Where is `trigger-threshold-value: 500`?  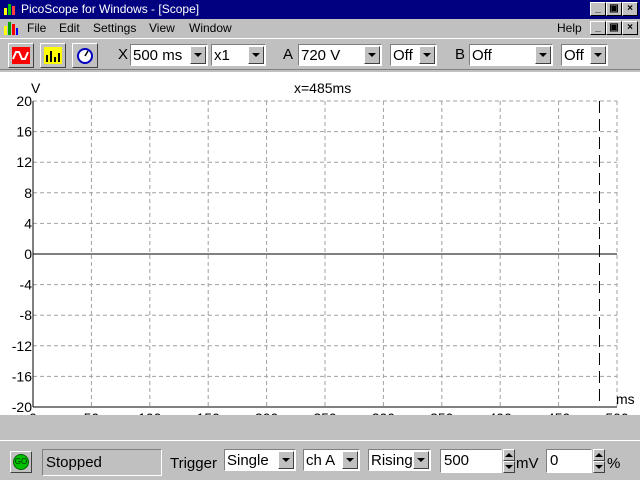 trigger-threshold-value: 500 is located at coordinates (457, 460).